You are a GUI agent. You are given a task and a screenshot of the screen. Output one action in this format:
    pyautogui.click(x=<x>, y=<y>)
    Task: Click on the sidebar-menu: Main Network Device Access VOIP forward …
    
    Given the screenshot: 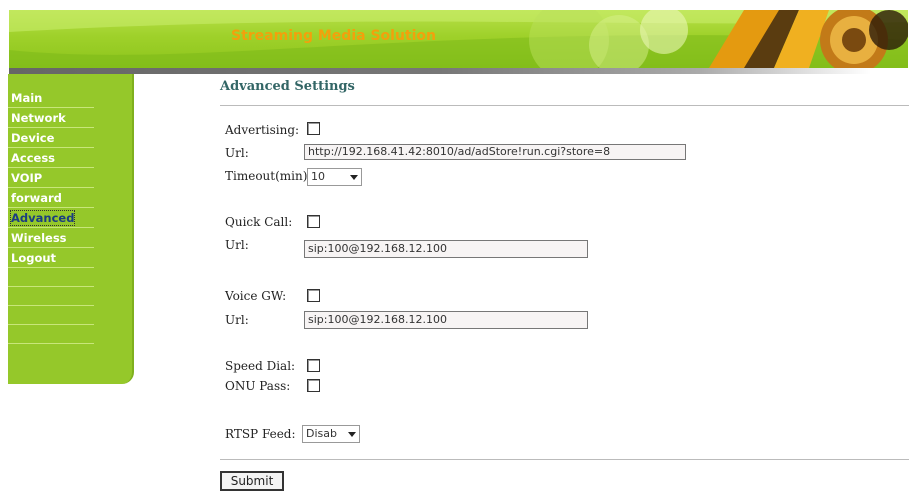 What is the action you would take?
    pyautogui.click(x=51, y=218)
    